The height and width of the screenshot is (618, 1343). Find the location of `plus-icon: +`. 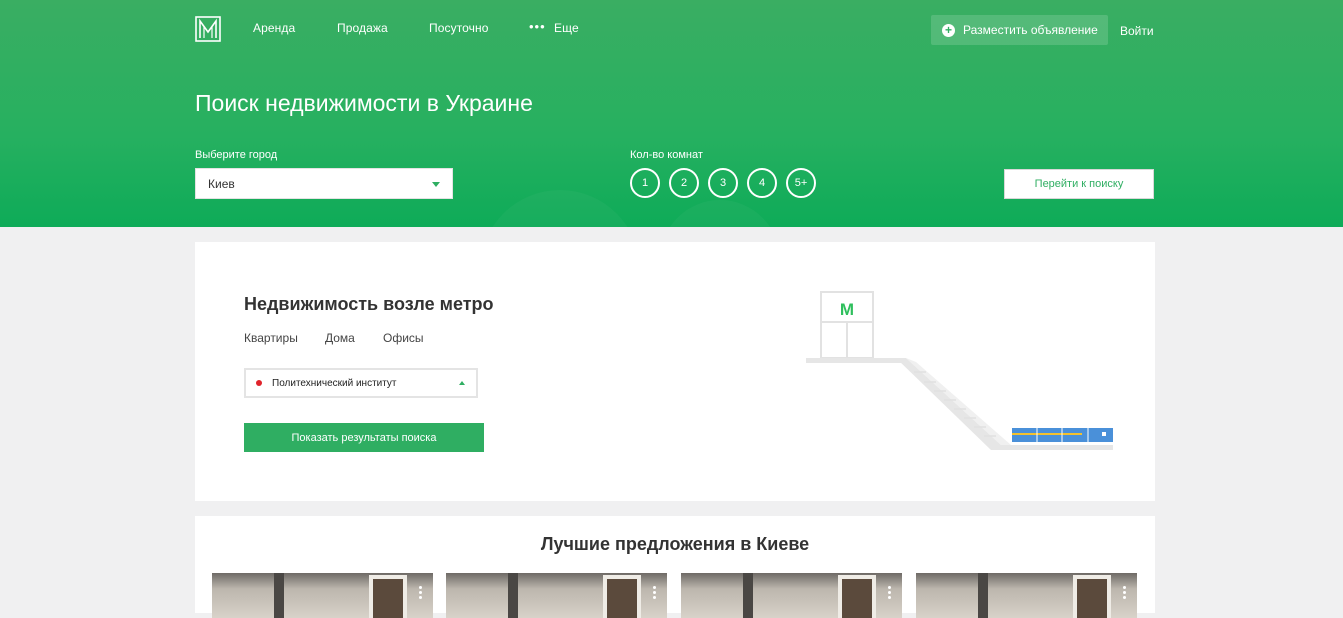

plus-icon: + is located at coordinates (948, 30).